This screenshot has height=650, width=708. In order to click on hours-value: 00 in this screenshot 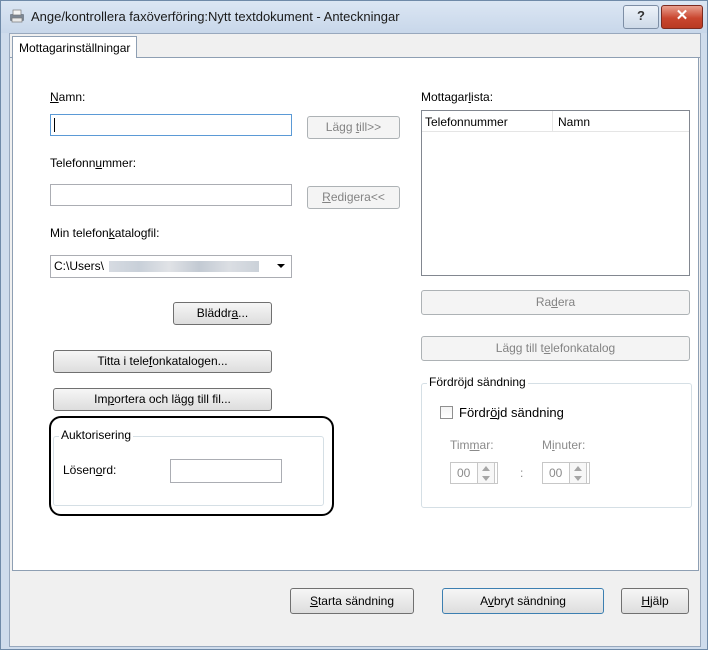, I will do `click(464, 473)`.